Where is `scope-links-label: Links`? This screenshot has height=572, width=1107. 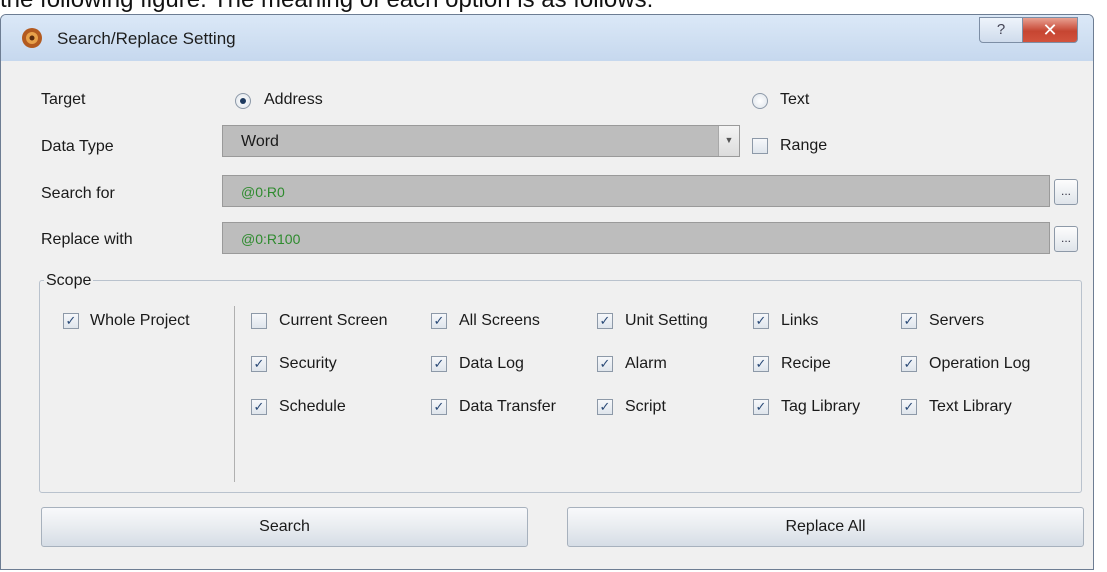
scope-links-label: Links is located at coordinates (799, 321).